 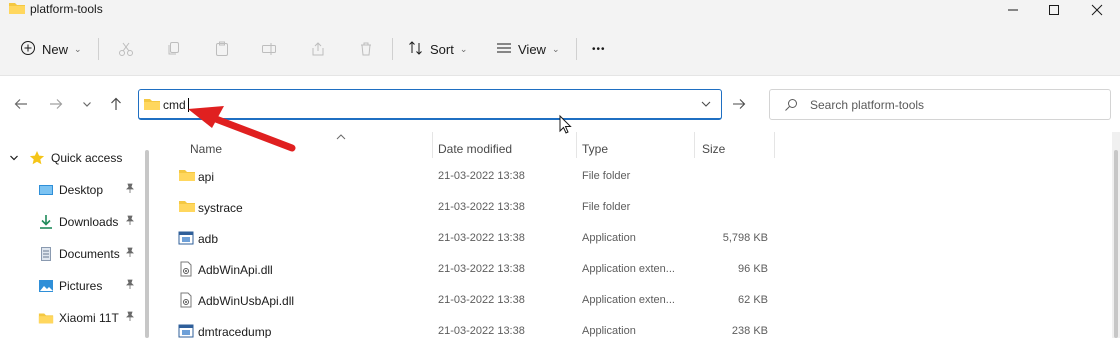 I want to click on chevron-down-icon: ⌄, so click(x=555, y=48).